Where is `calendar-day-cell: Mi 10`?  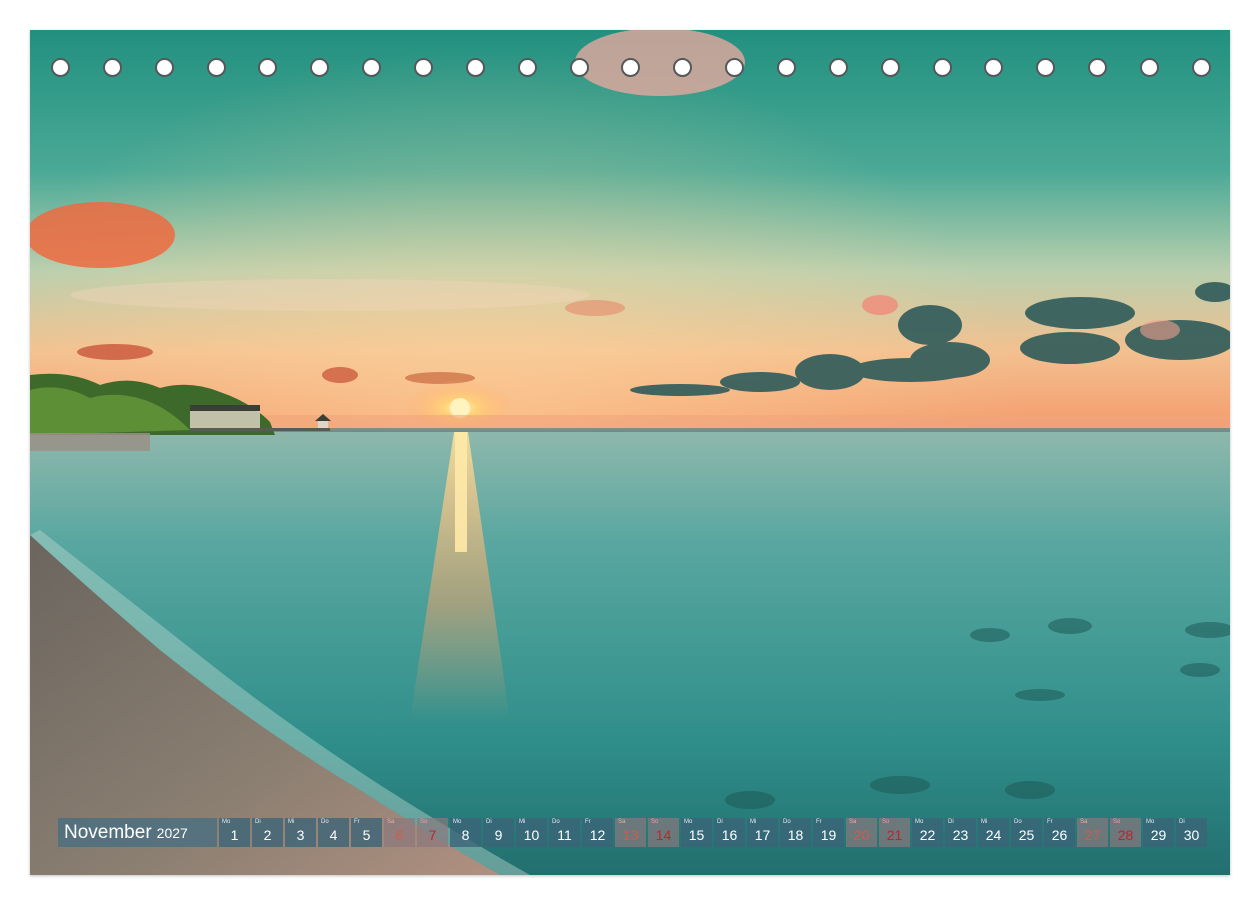 calendar-day-cell: Mi 10 is located at coordinates (531, 832).